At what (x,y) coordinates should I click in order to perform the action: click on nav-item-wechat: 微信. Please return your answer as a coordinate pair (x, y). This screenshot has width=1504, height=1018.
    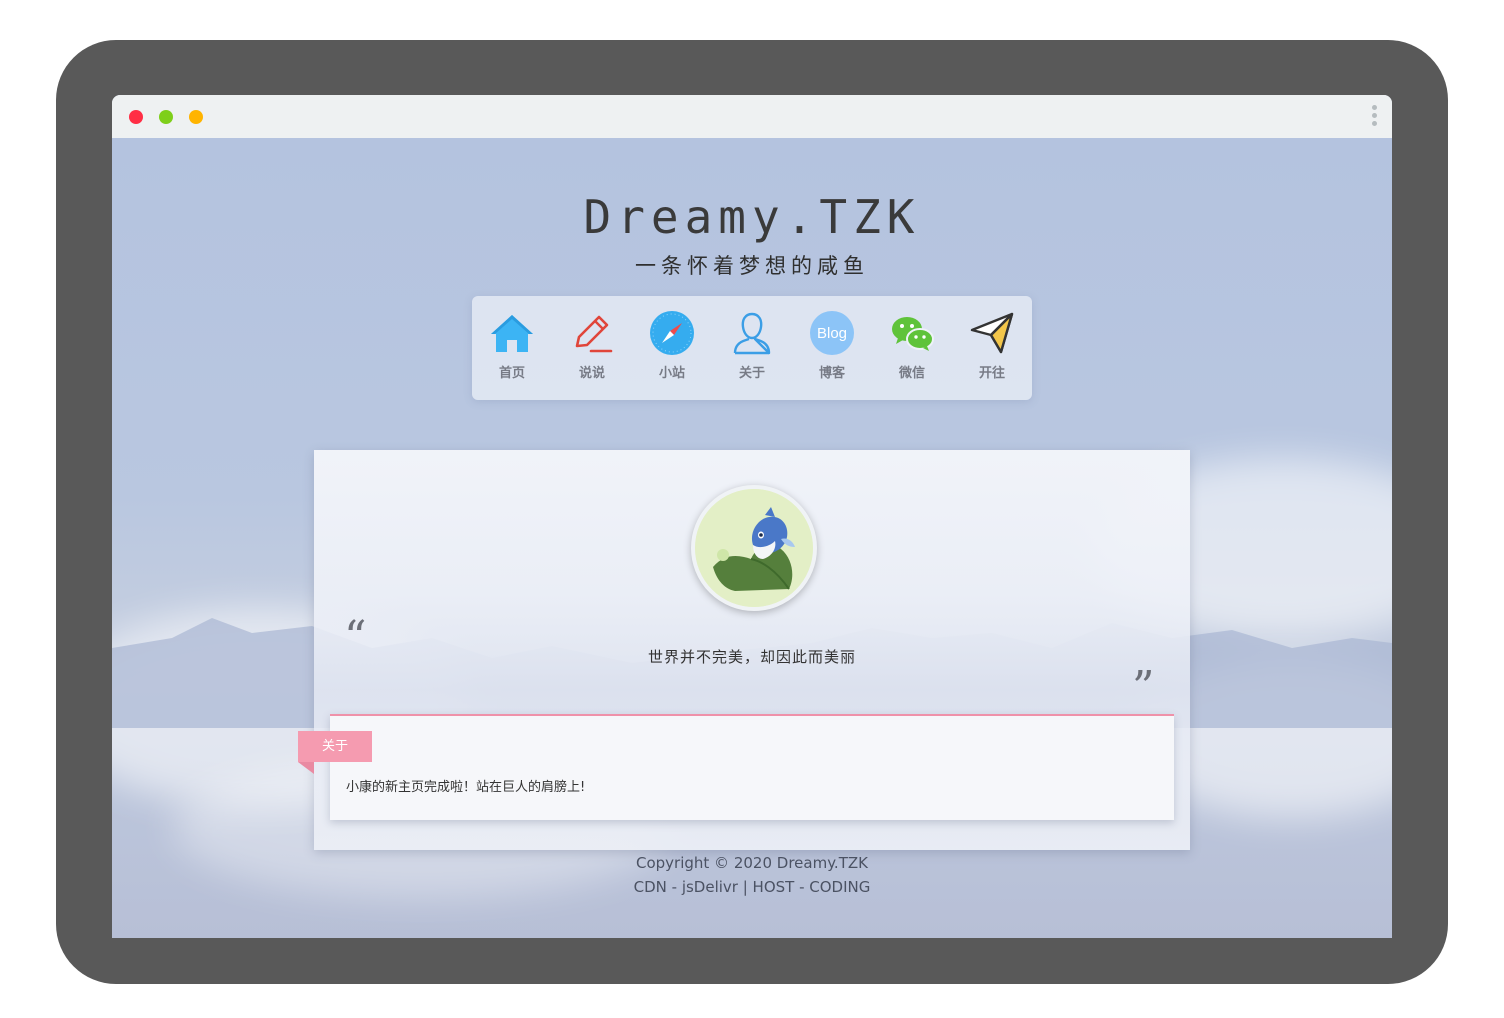
    Looking at the image, I should click on (912, 350).